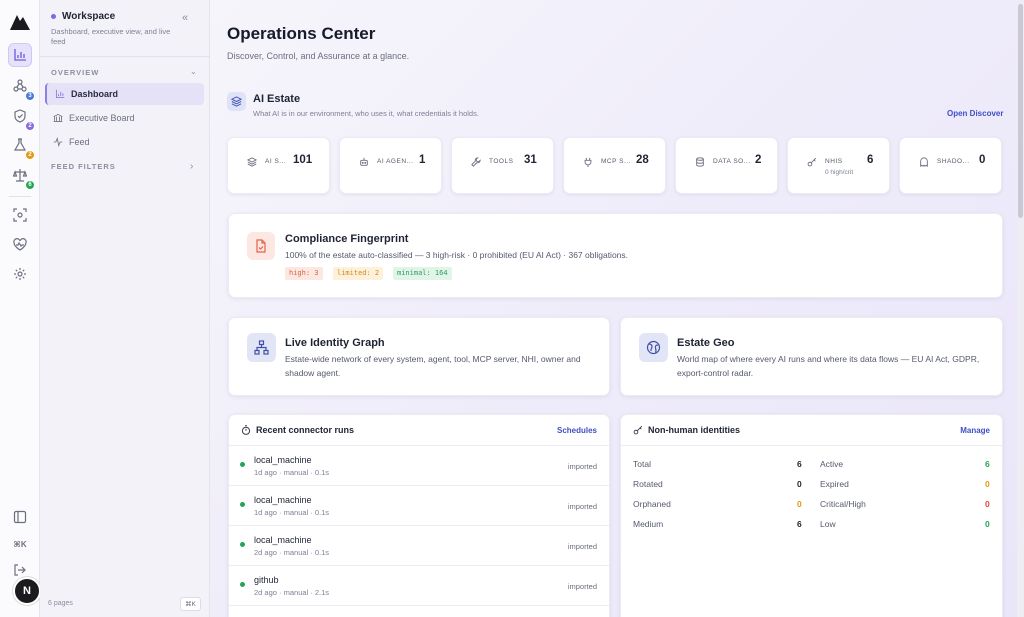 The height and width of the screenshot is (617, 1024). I want to click on bank-icon, so click(58, 117).